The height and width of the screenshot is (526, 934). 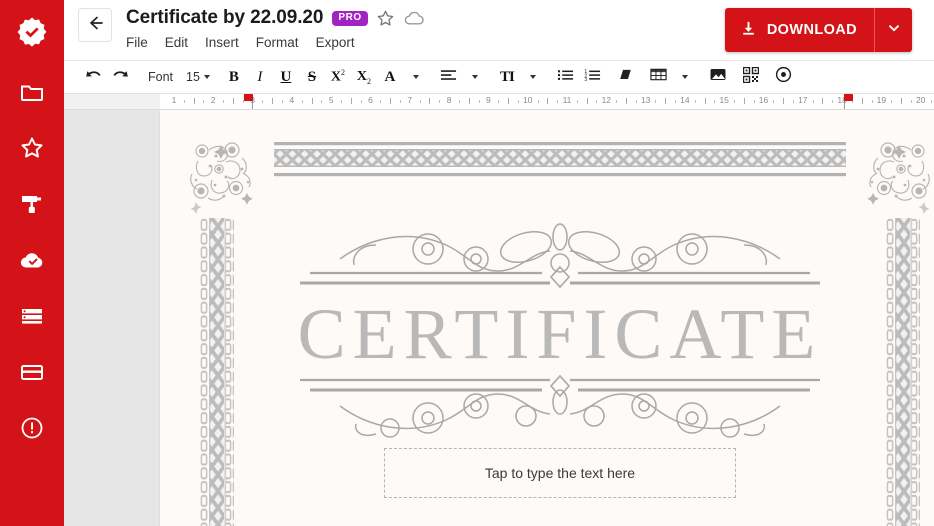 I want to click on text-color-dropdown, so click(x=416, y=77).